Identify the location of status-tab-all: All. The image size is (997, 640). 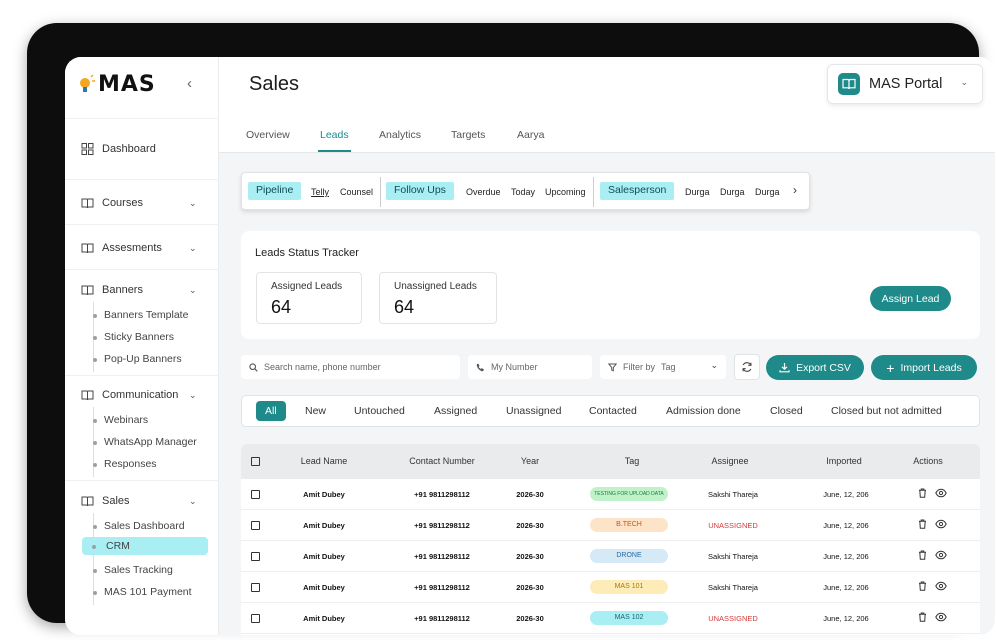
(271, 411).